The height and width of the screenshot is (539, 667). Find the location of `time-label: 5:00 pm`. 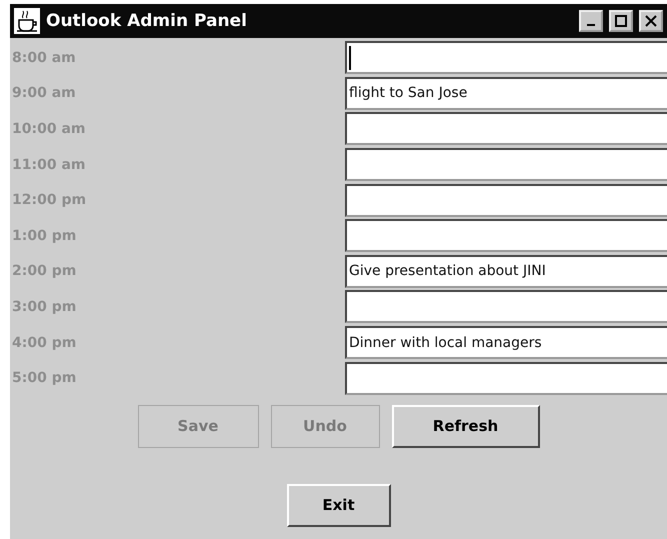

time-label: 5:00 pm is located at coordinates (43, 378).